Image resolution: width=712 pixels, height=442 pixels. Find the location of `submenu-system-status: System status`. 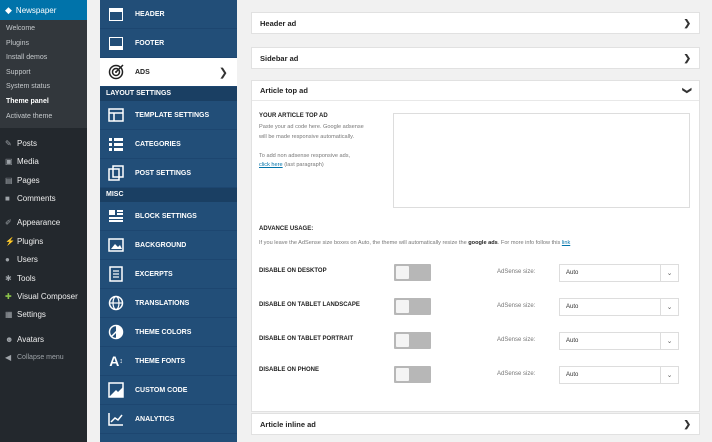

submenu-system-status: System status is located at coordinates (43, 87).